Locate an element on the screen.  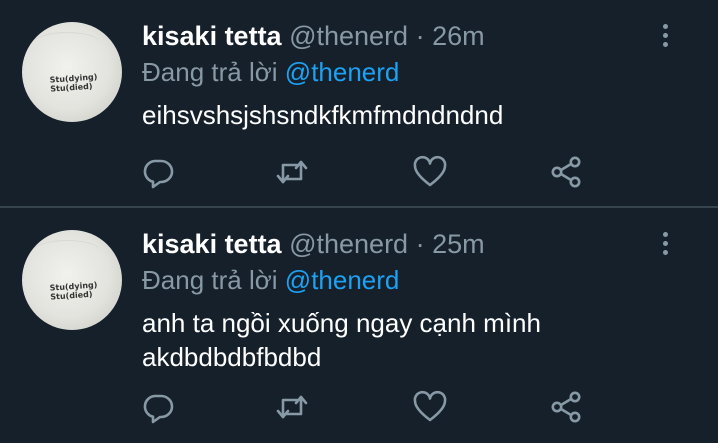
timestamp: 25m is located at coordinates (458, 244).